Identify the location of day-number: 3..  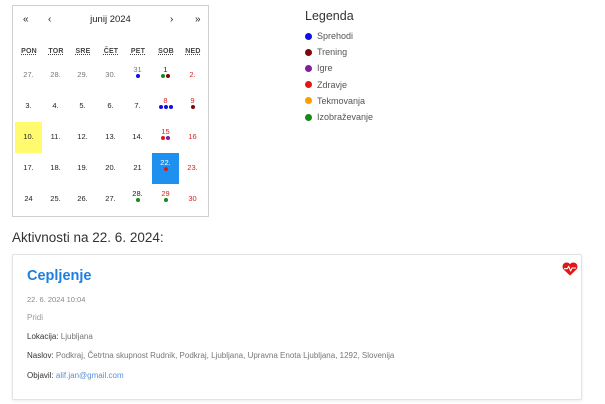
(28, 105).